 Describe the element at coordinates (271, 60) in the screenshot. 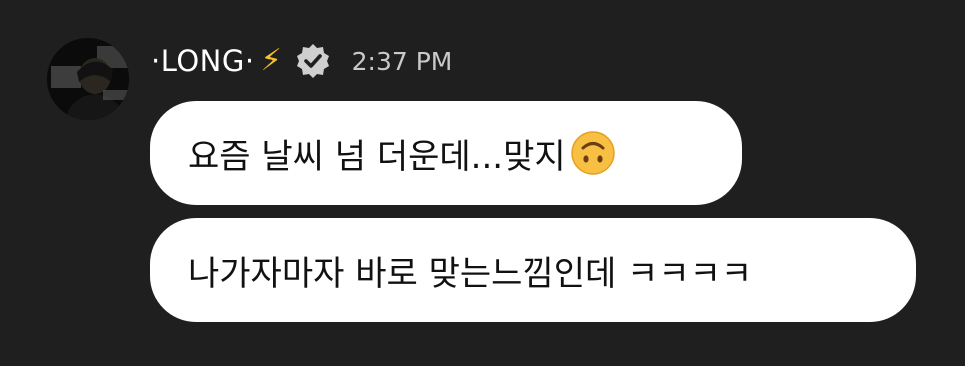

I see `lightning-icon: ⚡` at that location.